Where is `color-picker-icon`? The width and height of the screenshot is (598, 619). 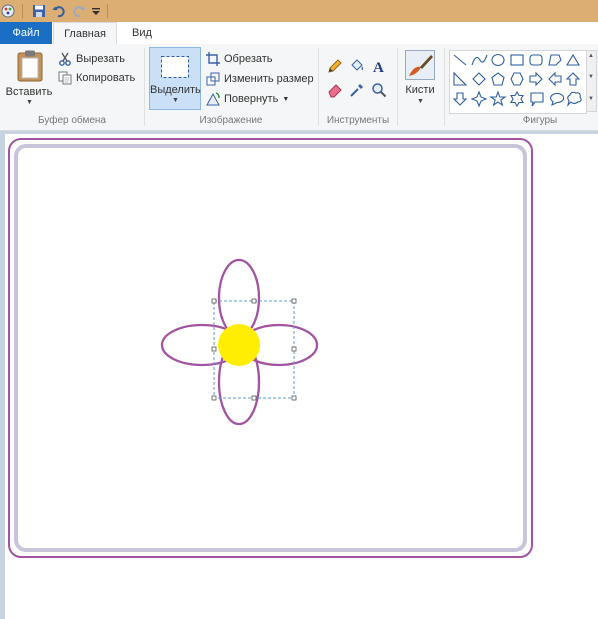
color-picker-icon is located at coordinates (357, 90).